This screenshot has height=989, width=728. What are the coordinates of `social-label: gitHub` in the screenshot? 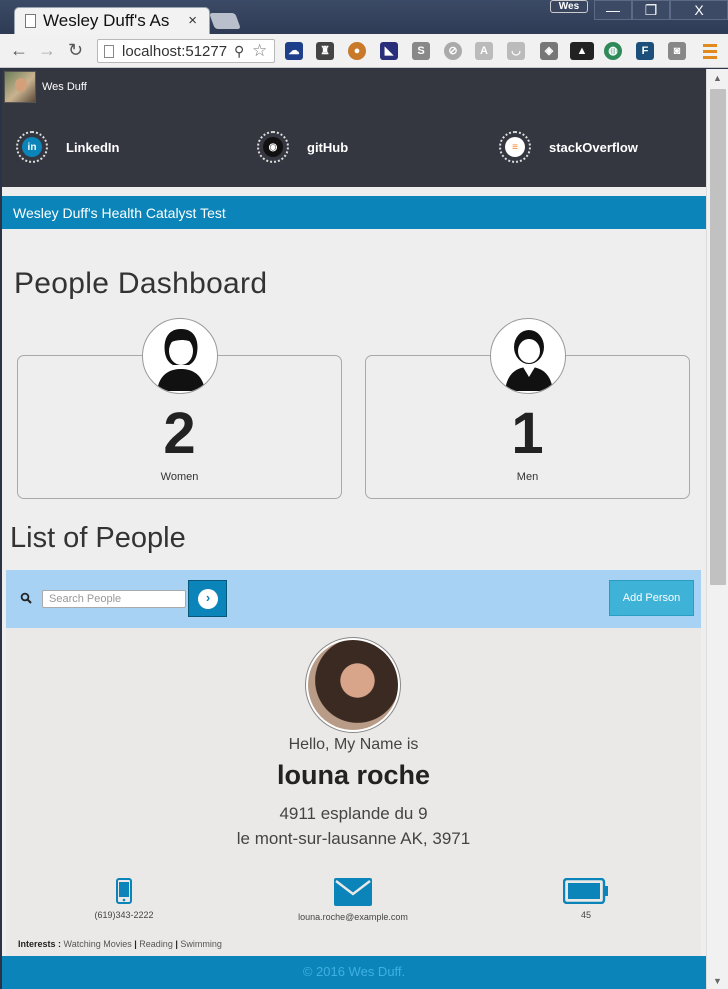 It's located at (327, 147).